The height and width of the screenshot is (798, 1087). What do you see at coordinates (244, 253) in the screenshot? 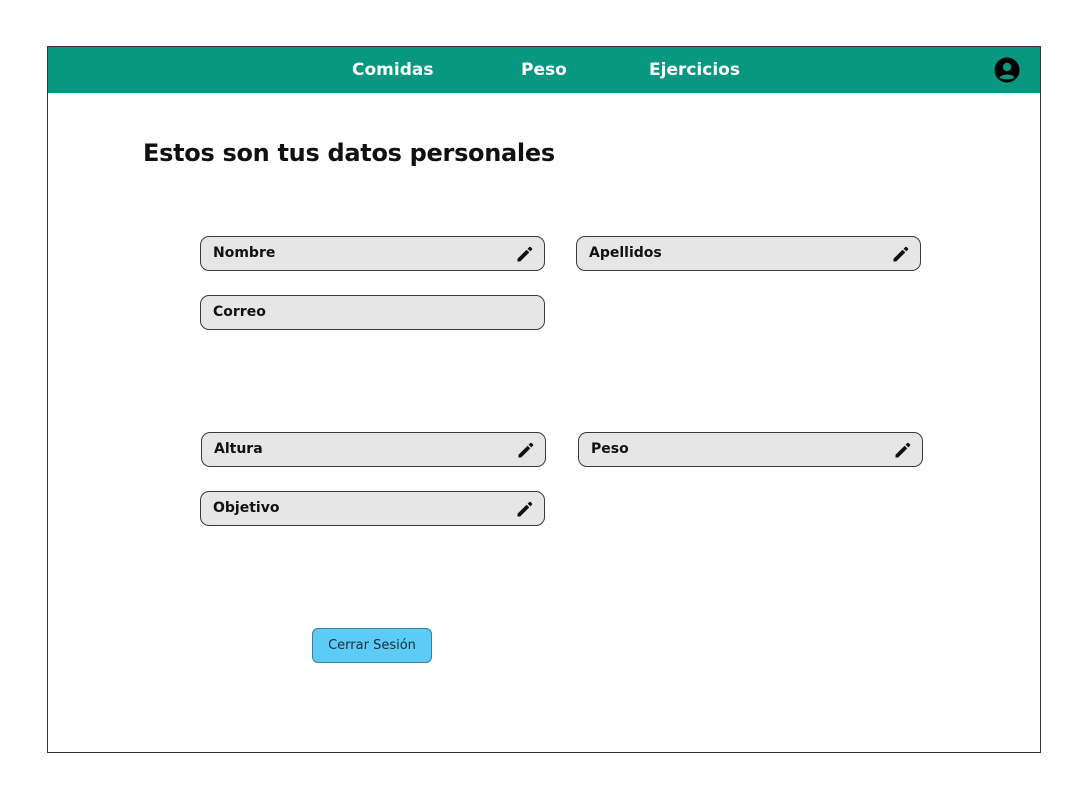
I see `nombre-label: Nombre` at bounding box center [244, 253].